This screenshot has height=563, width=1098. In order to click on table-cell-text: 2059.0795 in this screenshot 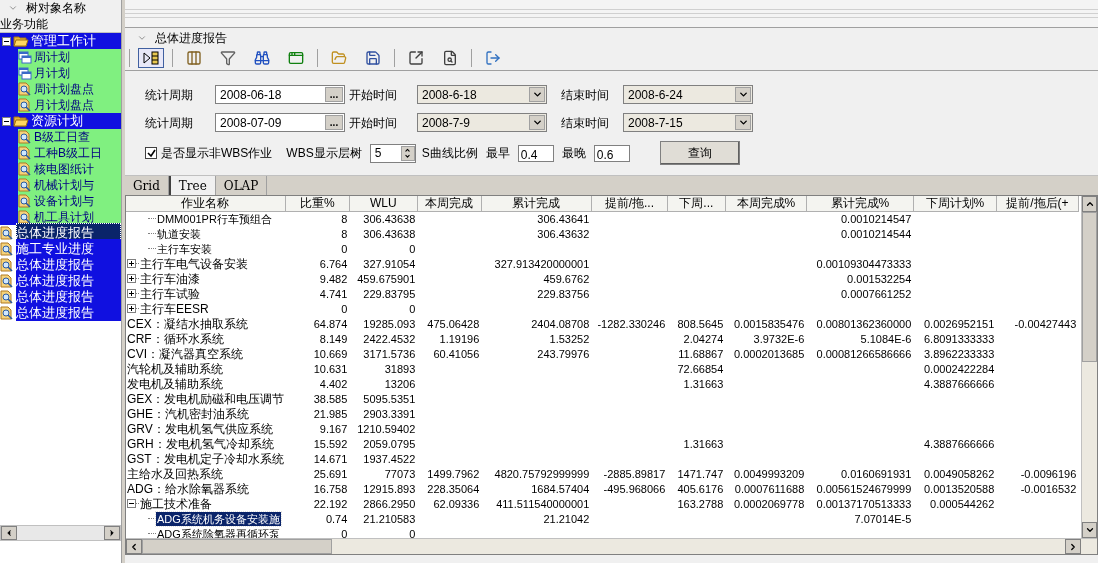, I will do `click(389, 443)`.